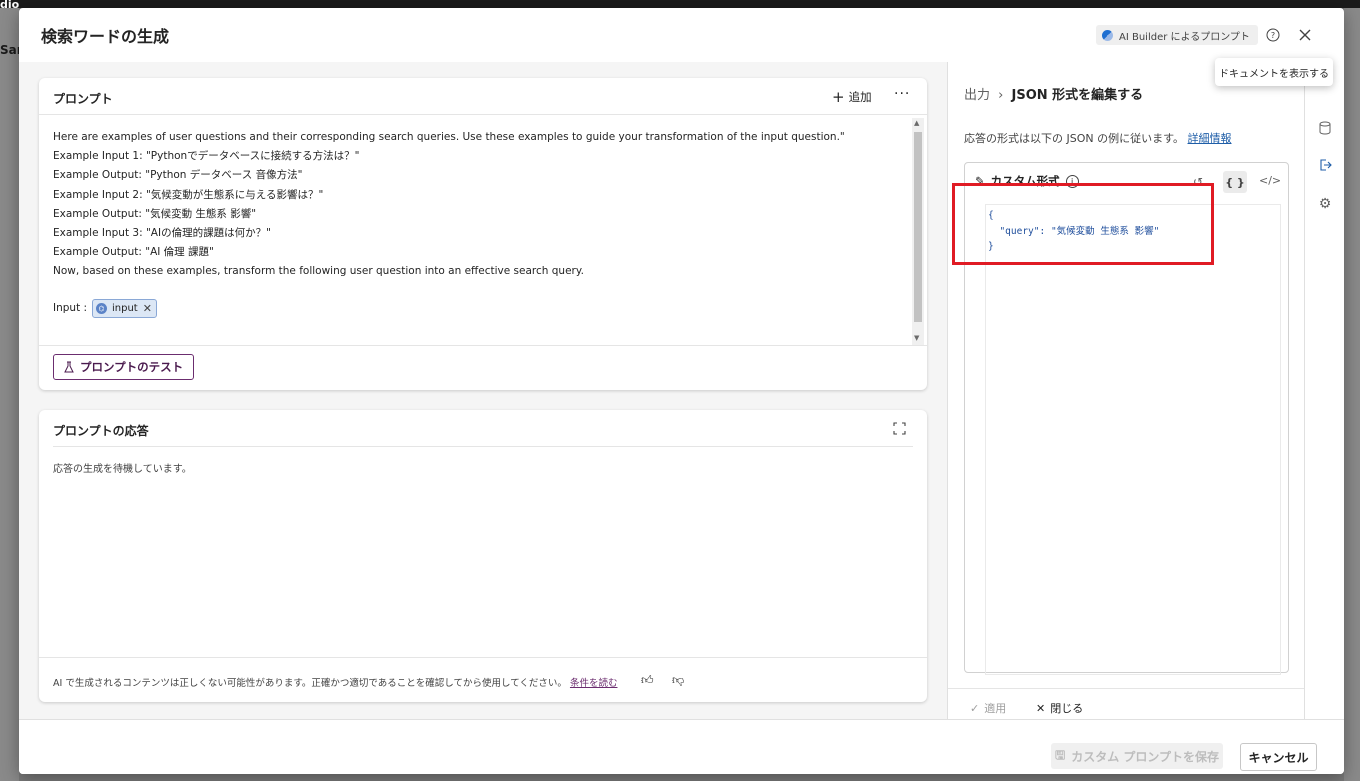 This screenshot has width=1360, height=781. What do you see at coordinates (83, 99) in the screenshot?
I see `prompt-card-title: プロンプト` at bounding box center [83, 99].